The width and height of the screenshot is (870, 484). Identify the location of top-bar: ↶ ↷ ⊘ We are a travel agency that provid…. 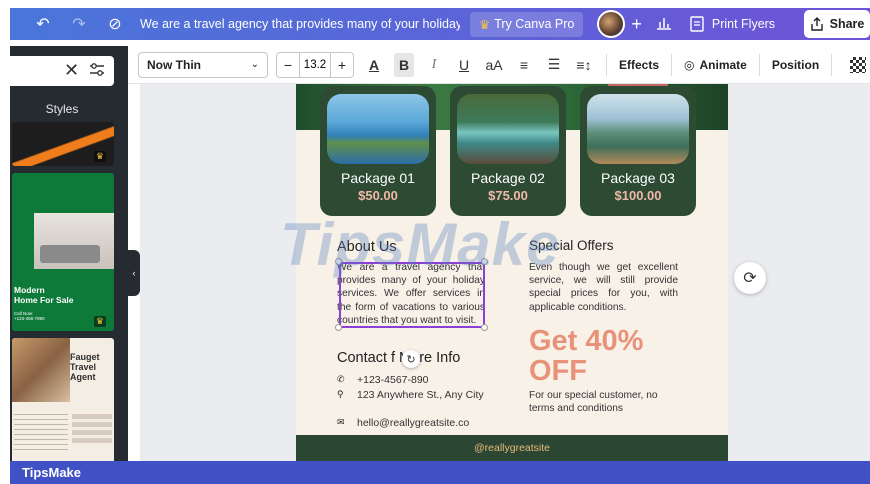
(440, 24).